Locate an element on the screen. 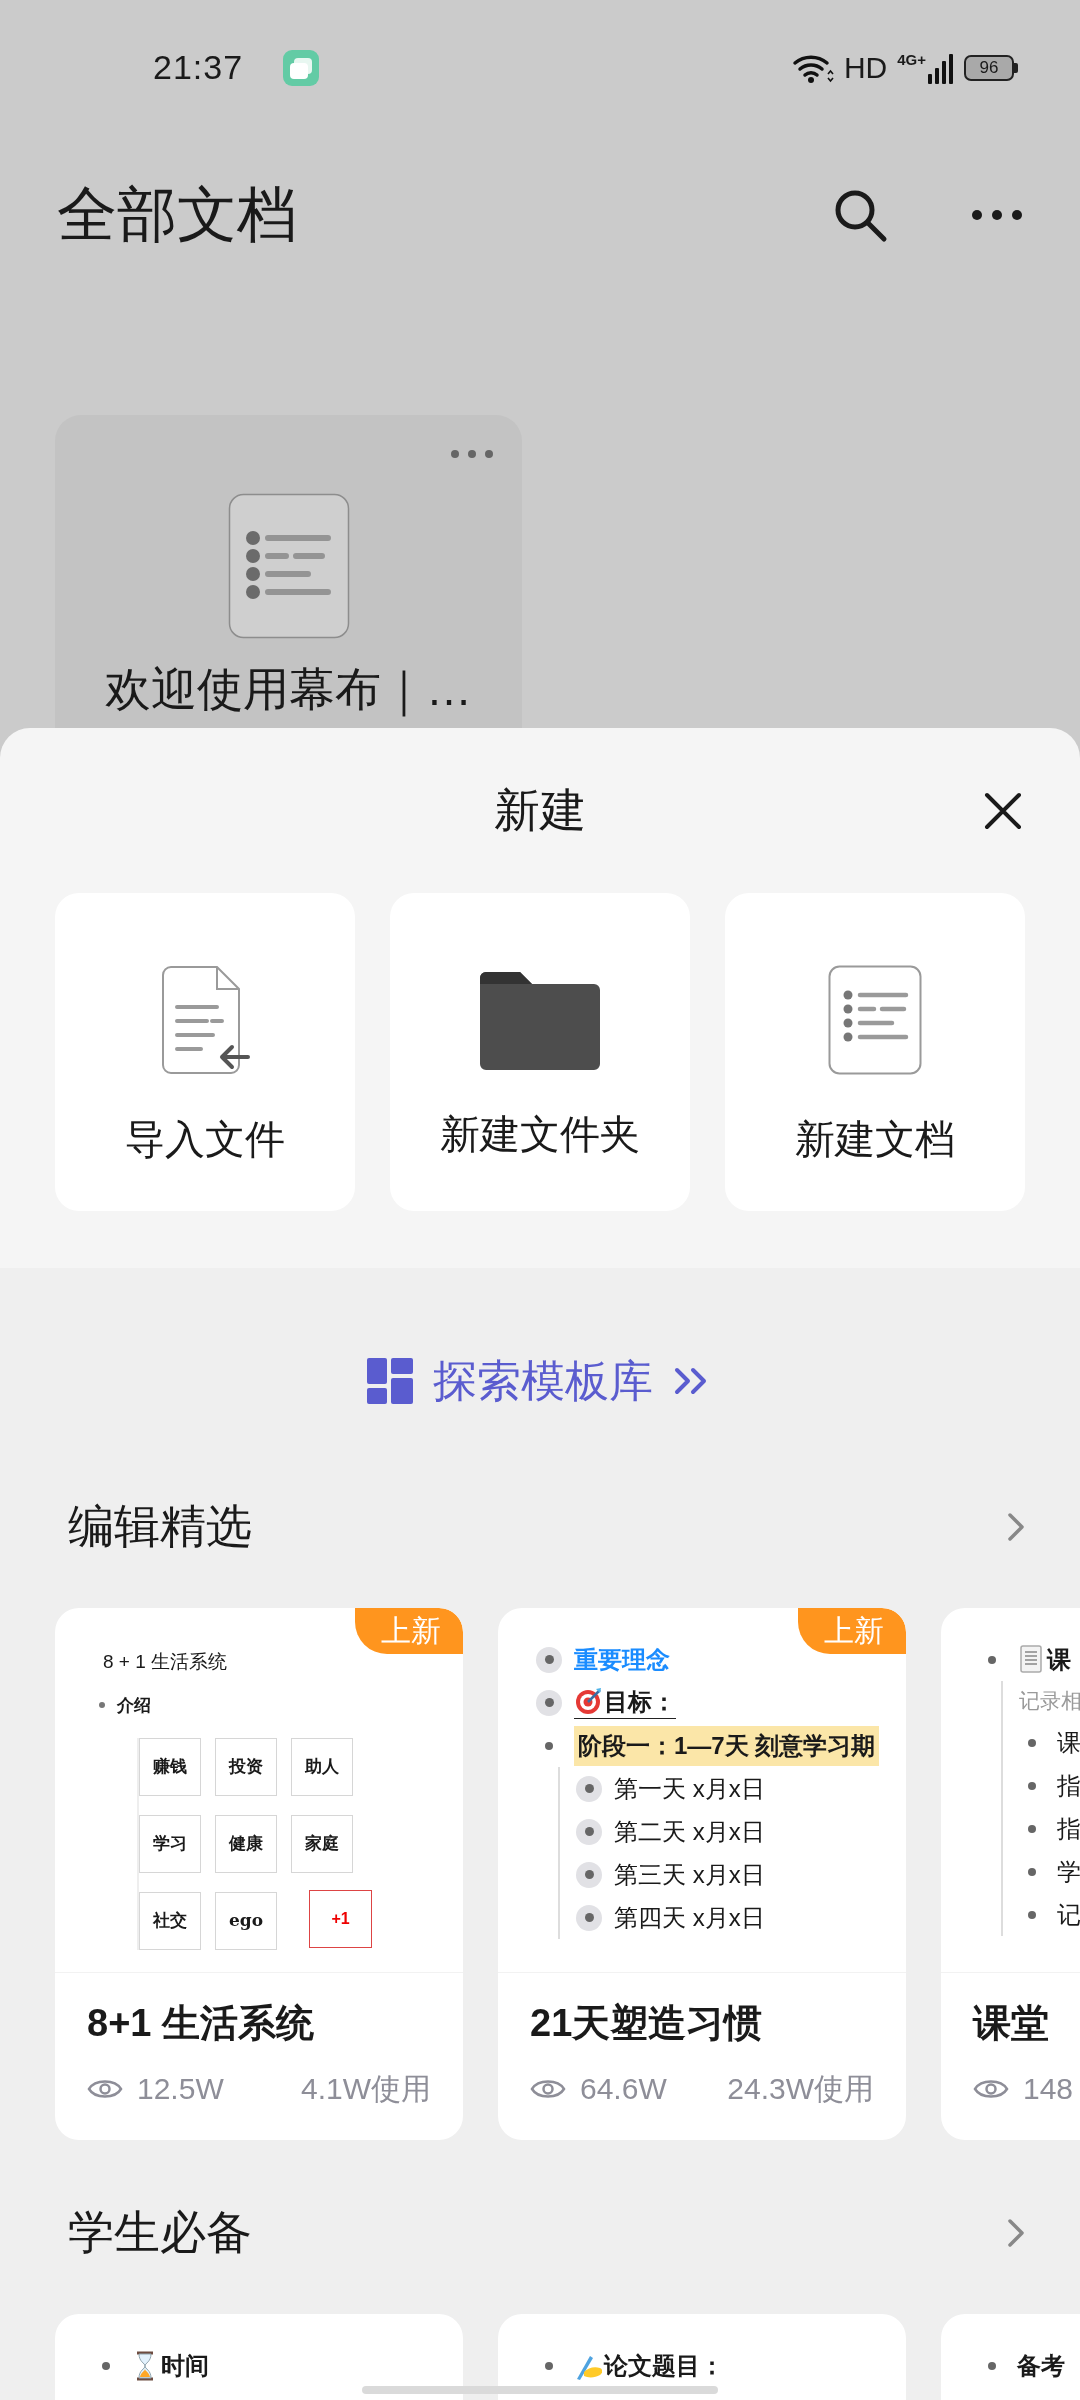  use-count: 4.1W使用 is located at coordinates (365, 2089).